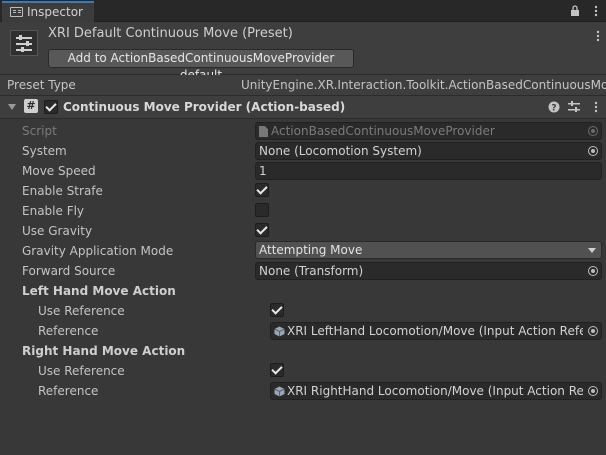 The image size is (606, 455). I want to click on script-file-icon, so click(263, 131).